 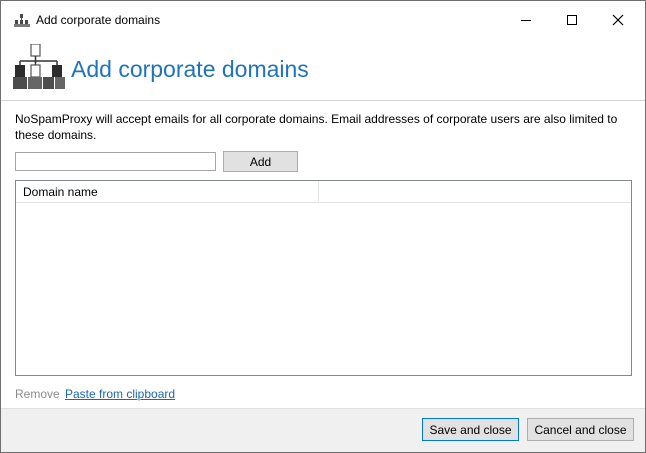 I want to click on minimize-button, so click(x=526, y=20).